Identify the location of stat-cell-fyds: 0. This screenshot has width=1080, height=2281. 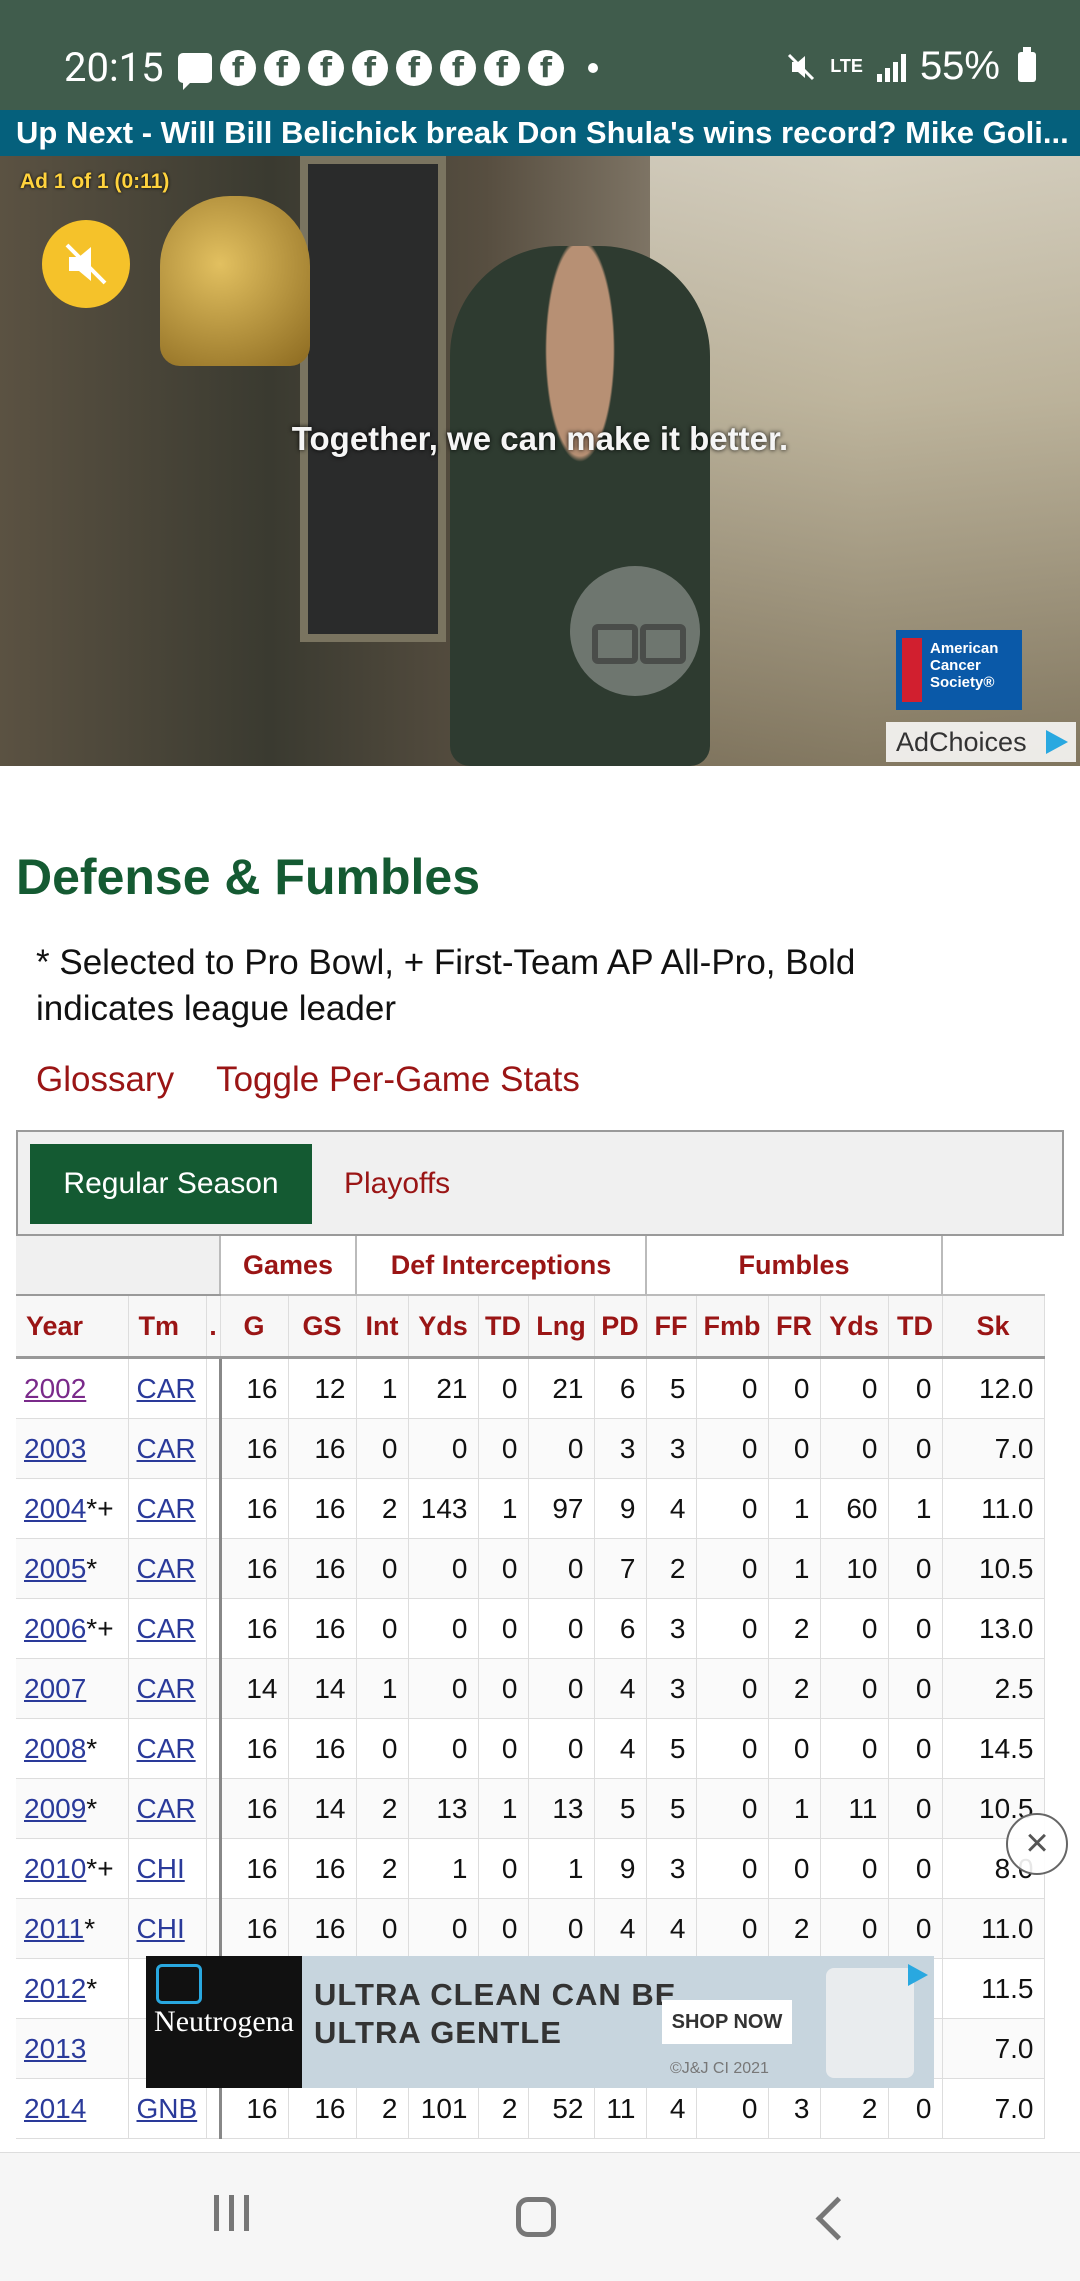
(854, 1628).